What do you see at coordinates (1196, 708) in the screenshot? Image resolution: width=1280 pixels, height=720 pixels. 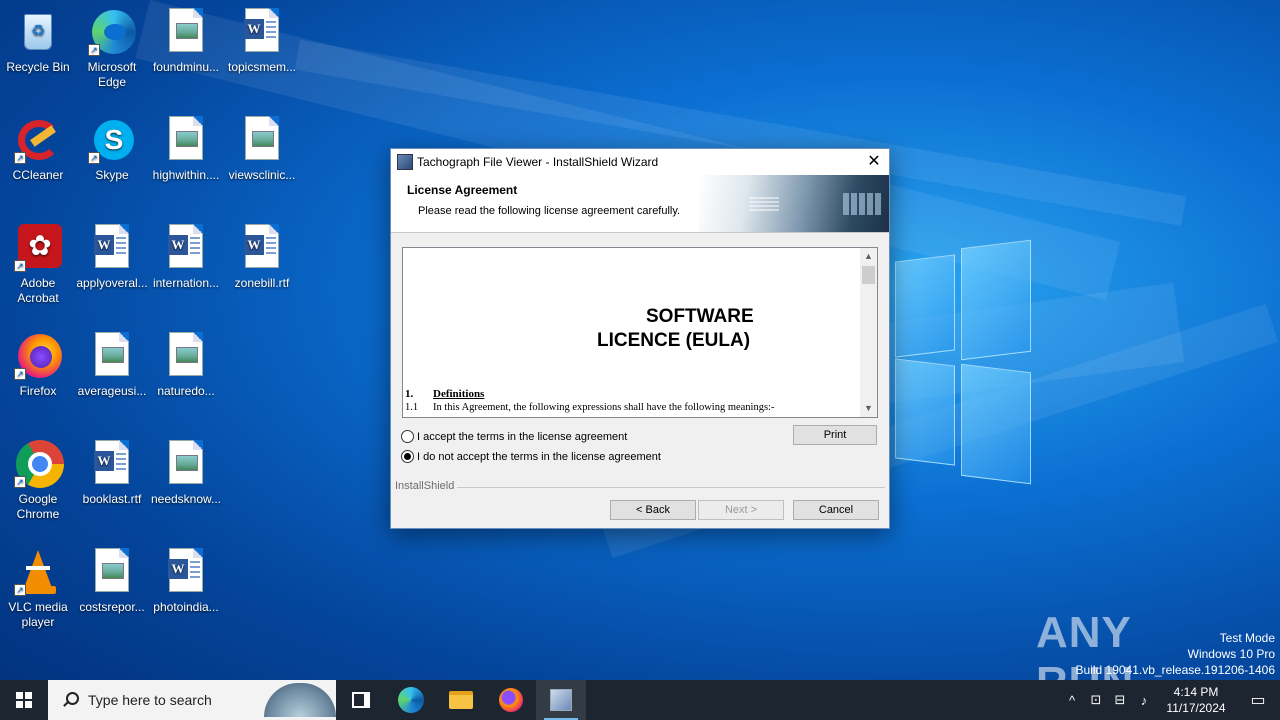 I see `clock-date: 11/17/2024` at bounding box center [1196, 708].